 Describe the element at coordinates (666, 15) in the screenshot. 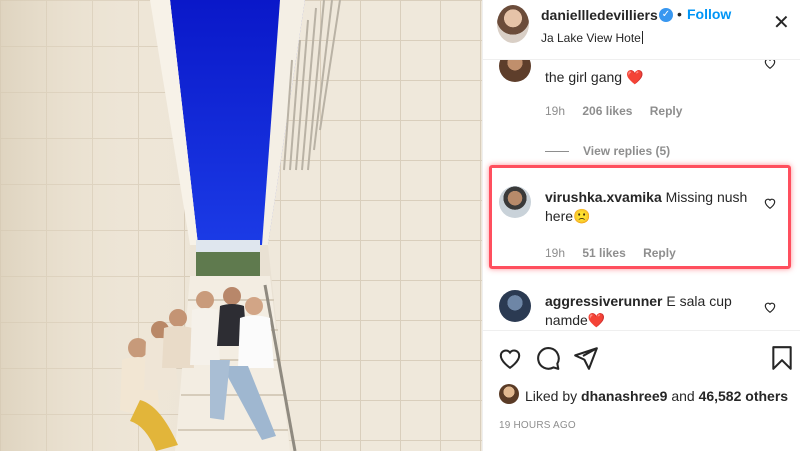

I see `verified-badge-icon: ✓` at that location.